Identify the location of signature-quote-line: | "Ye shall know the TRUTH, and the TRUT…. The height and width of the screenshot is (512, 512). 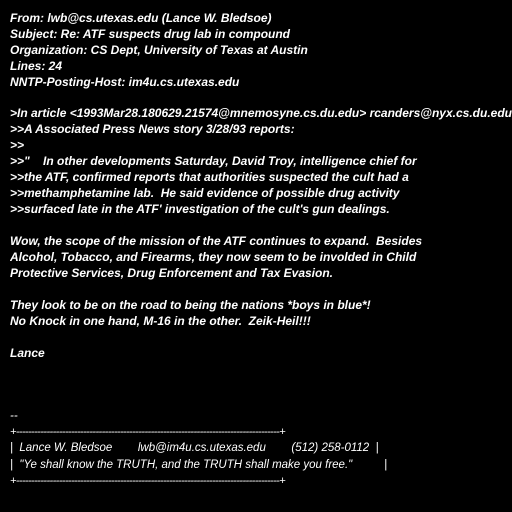
(199, 465).